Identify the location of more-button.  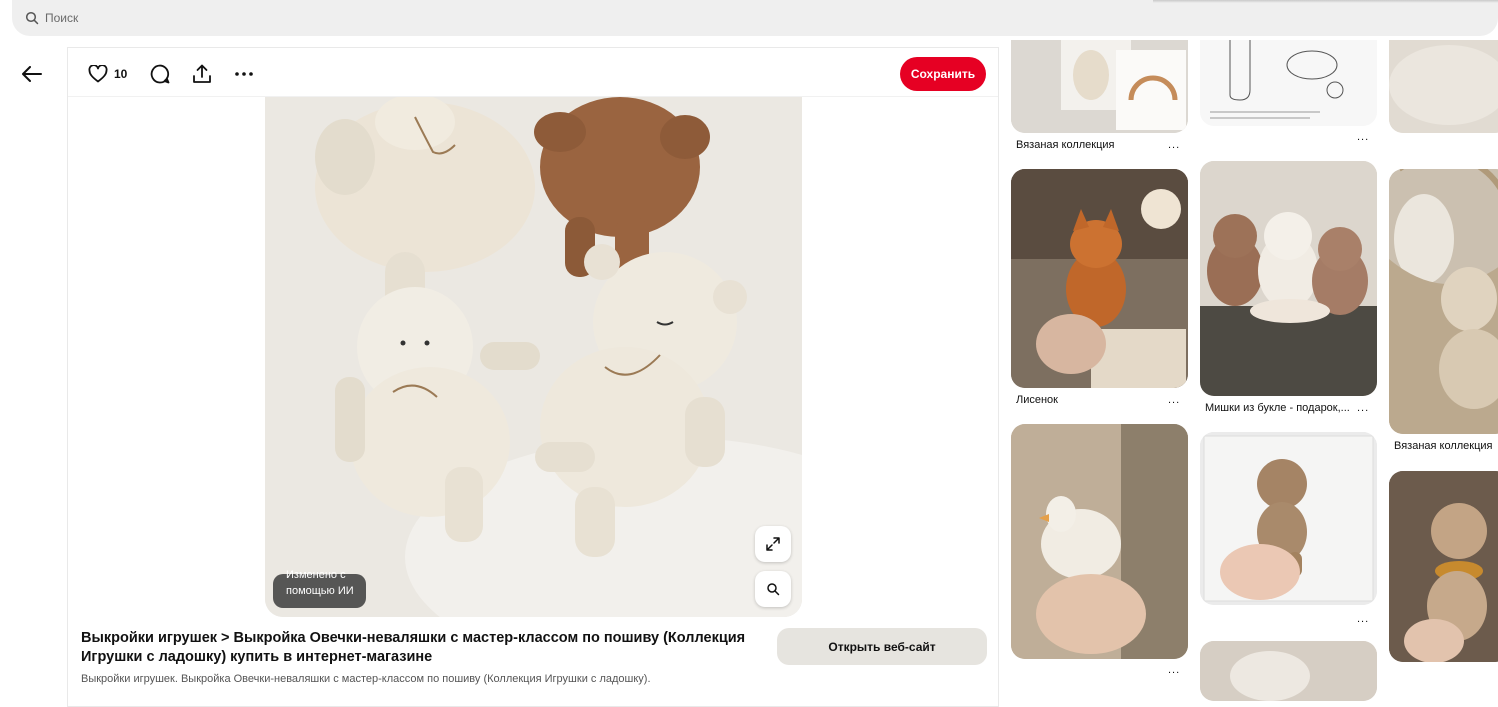
(244, 74).